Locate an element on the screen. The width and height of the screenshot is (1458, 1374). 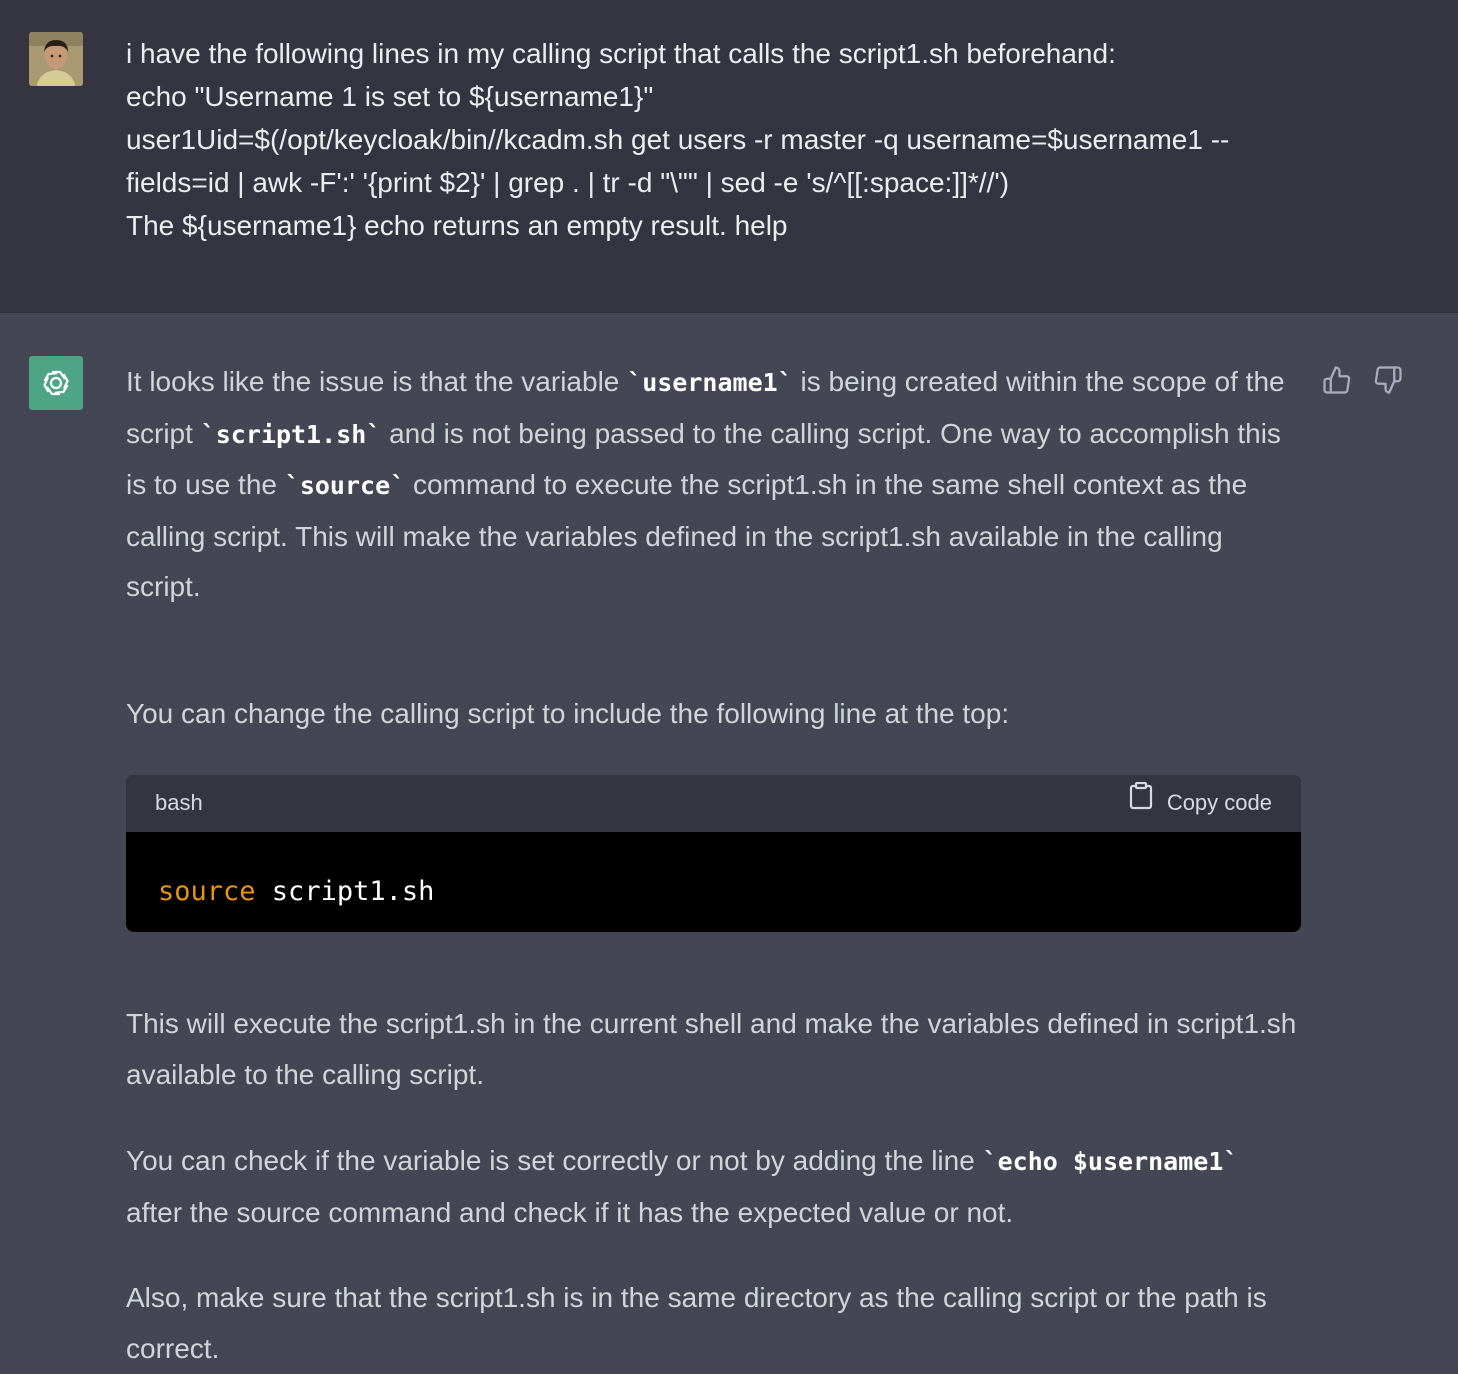
code-language-label: bash is located at coordinates (179, 803).